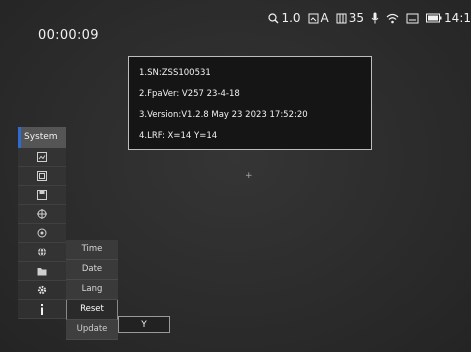 The height and width of the screenshot is (352, 471). What do you see at coordinates (92, 270) in the screenshot?
I see `submenu-item-date: Date` at bounding box center [92, 270].